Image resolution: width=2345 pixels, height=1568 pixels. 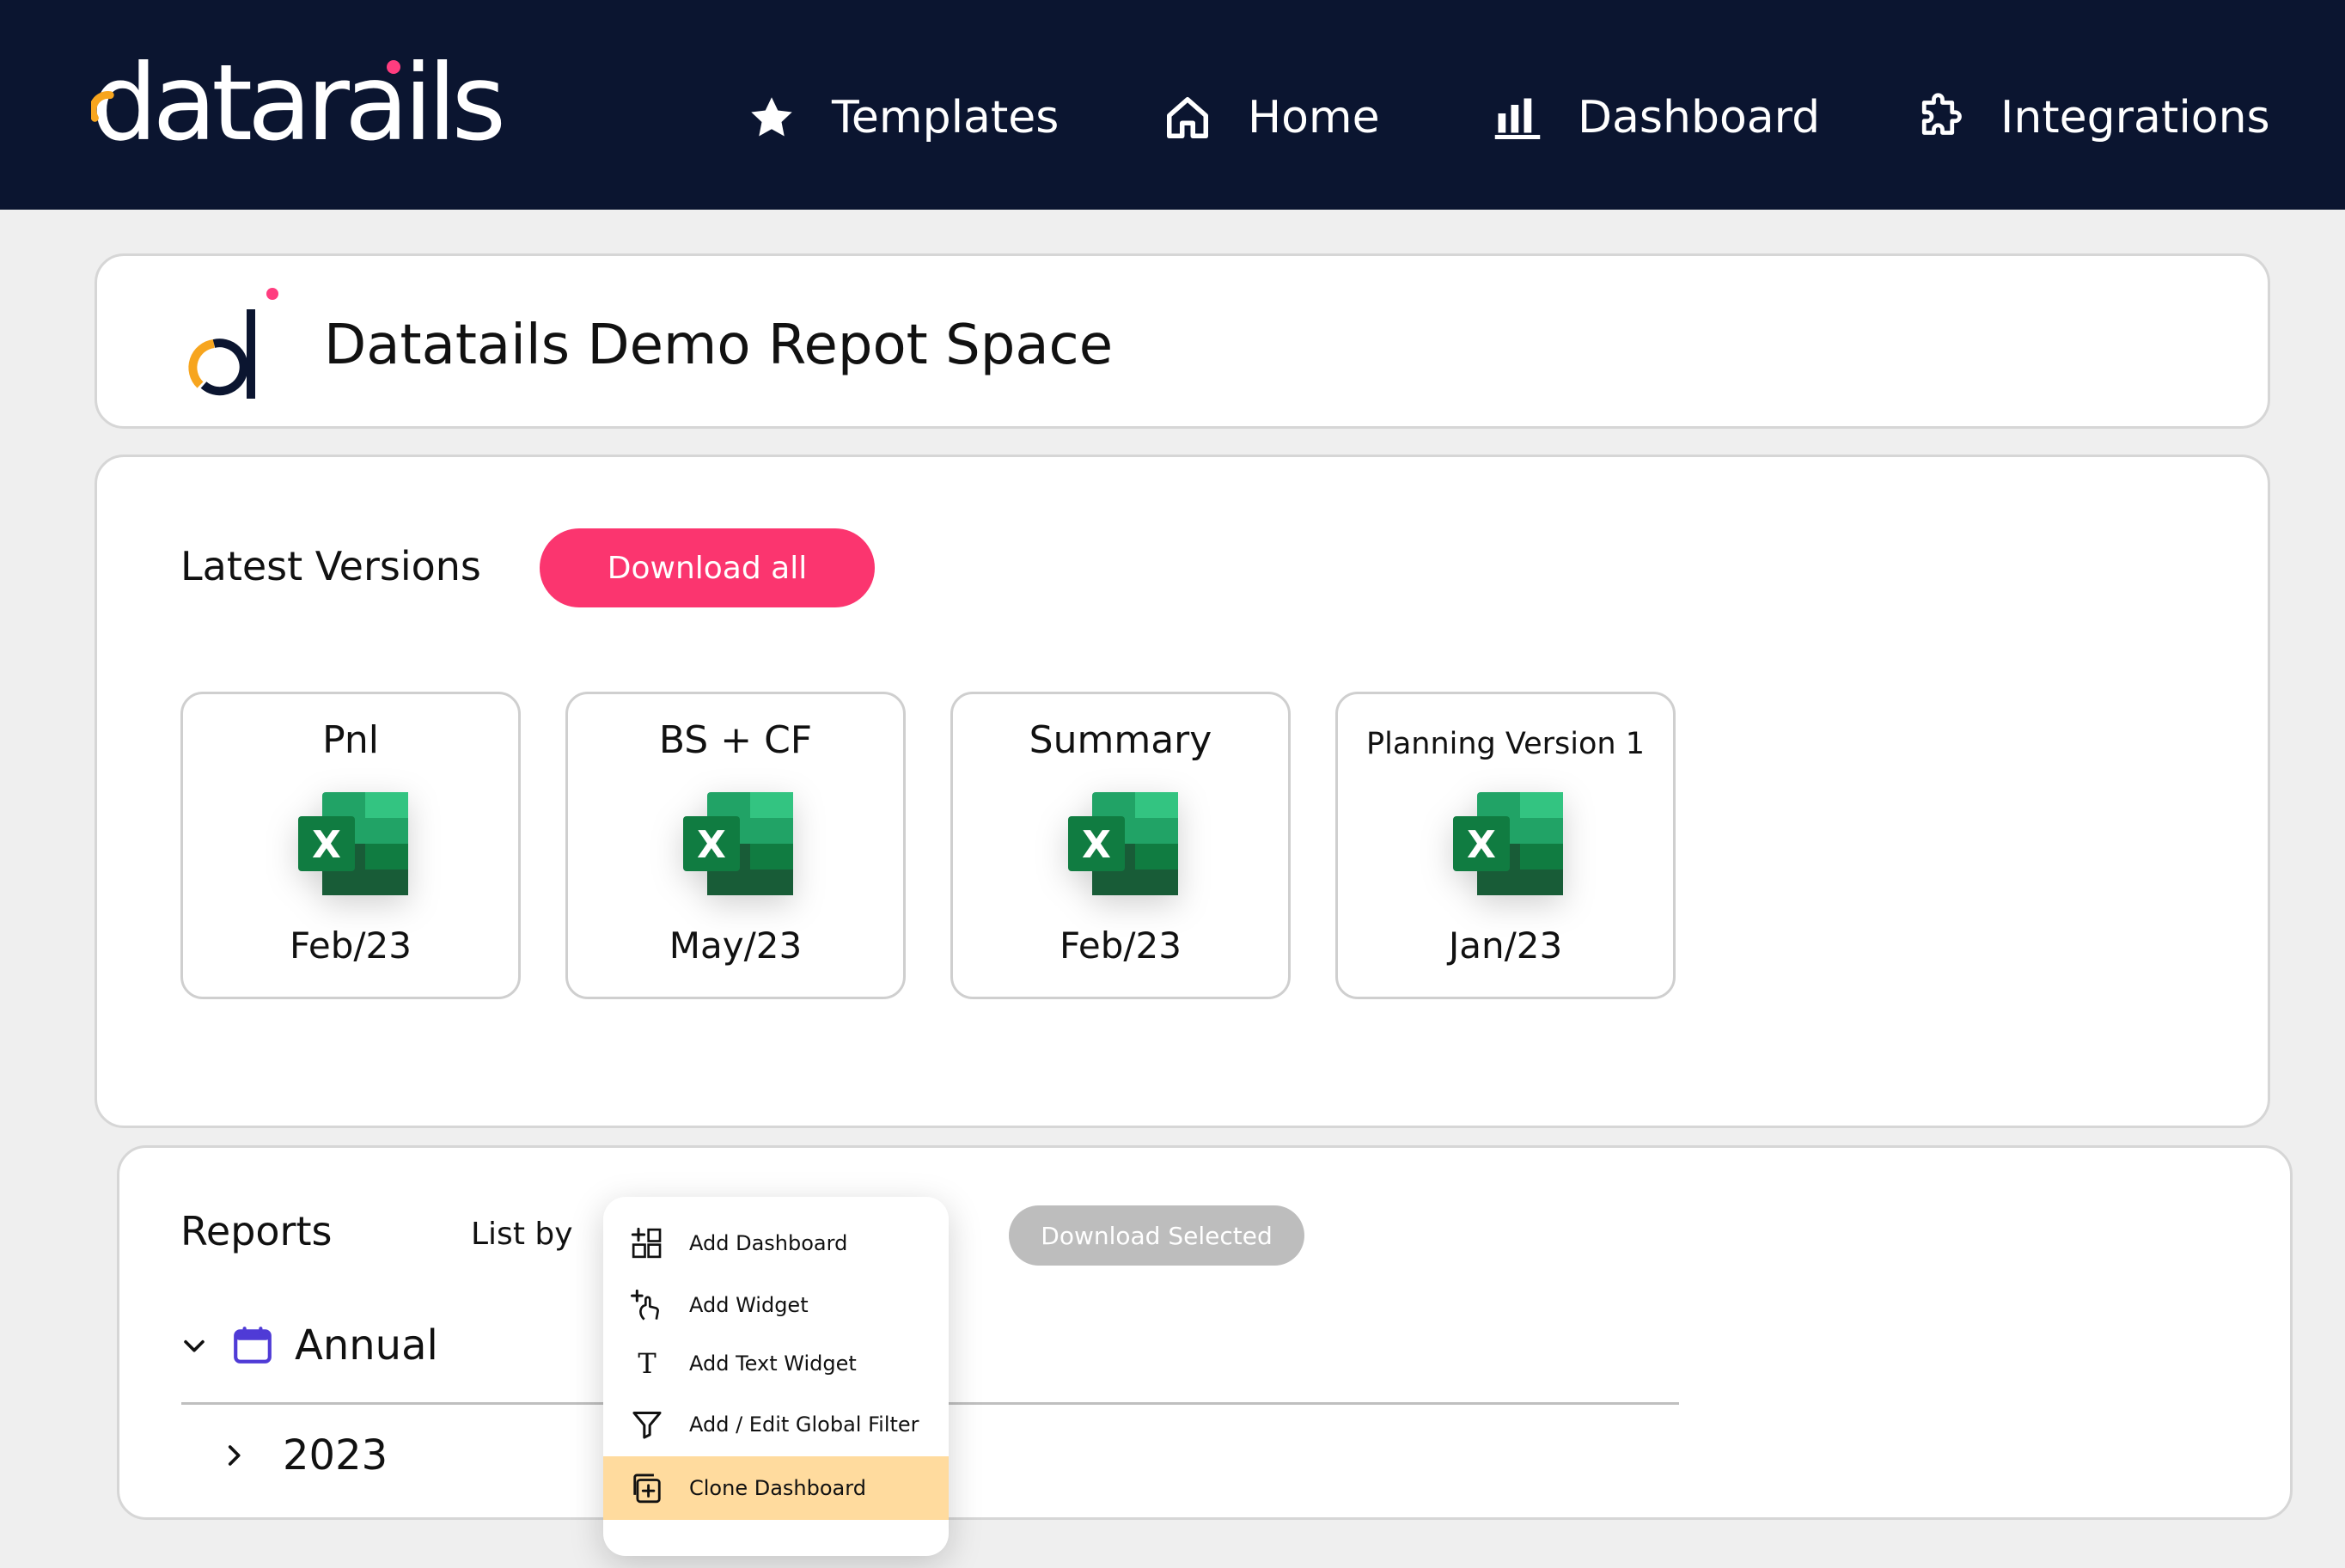 What do you see at coordinates (707, 567) in the screenshot?
I see `download-all-button: Download all` at bounding box center [707, 567].